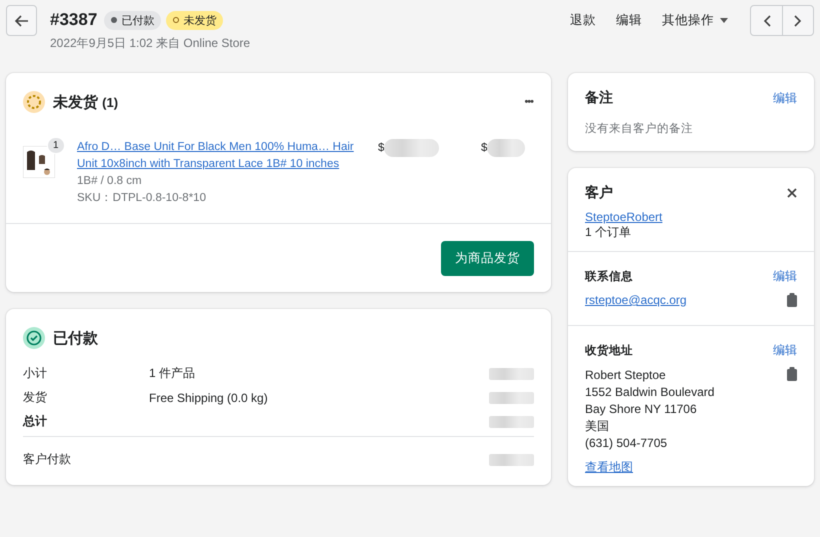  Describe the element at coordinates (608, 232) in the screenshot. I see `order-count: 1 个订单` at that location.